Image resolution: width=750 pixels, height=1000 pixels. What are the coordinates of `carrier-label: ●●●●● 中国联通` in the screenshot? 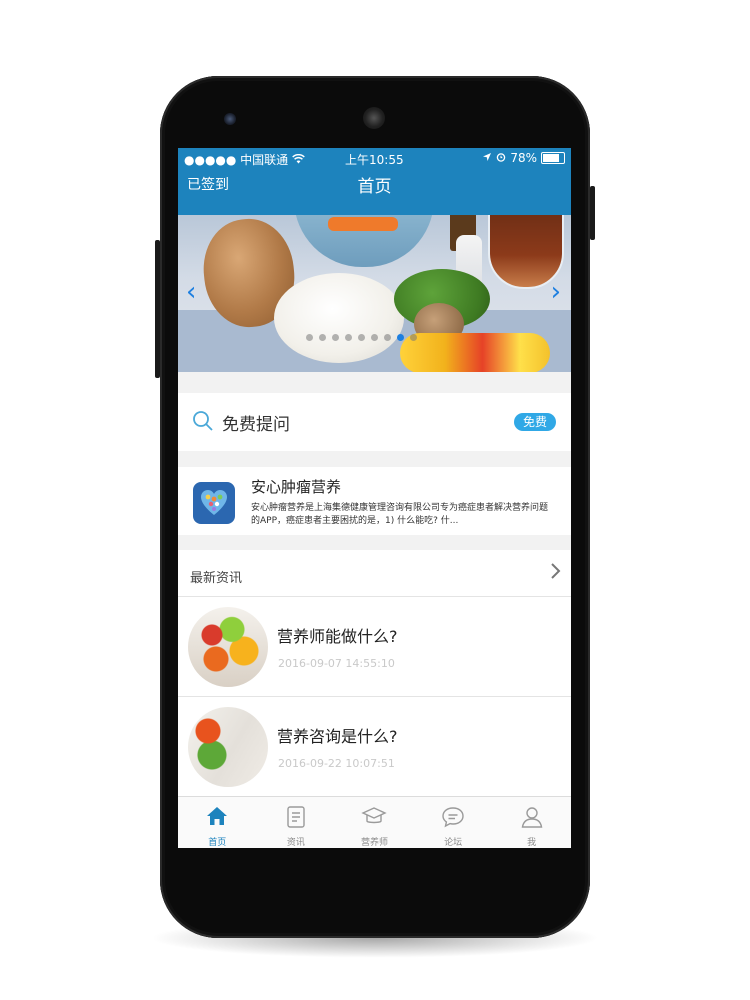 It's located at (236, 160).